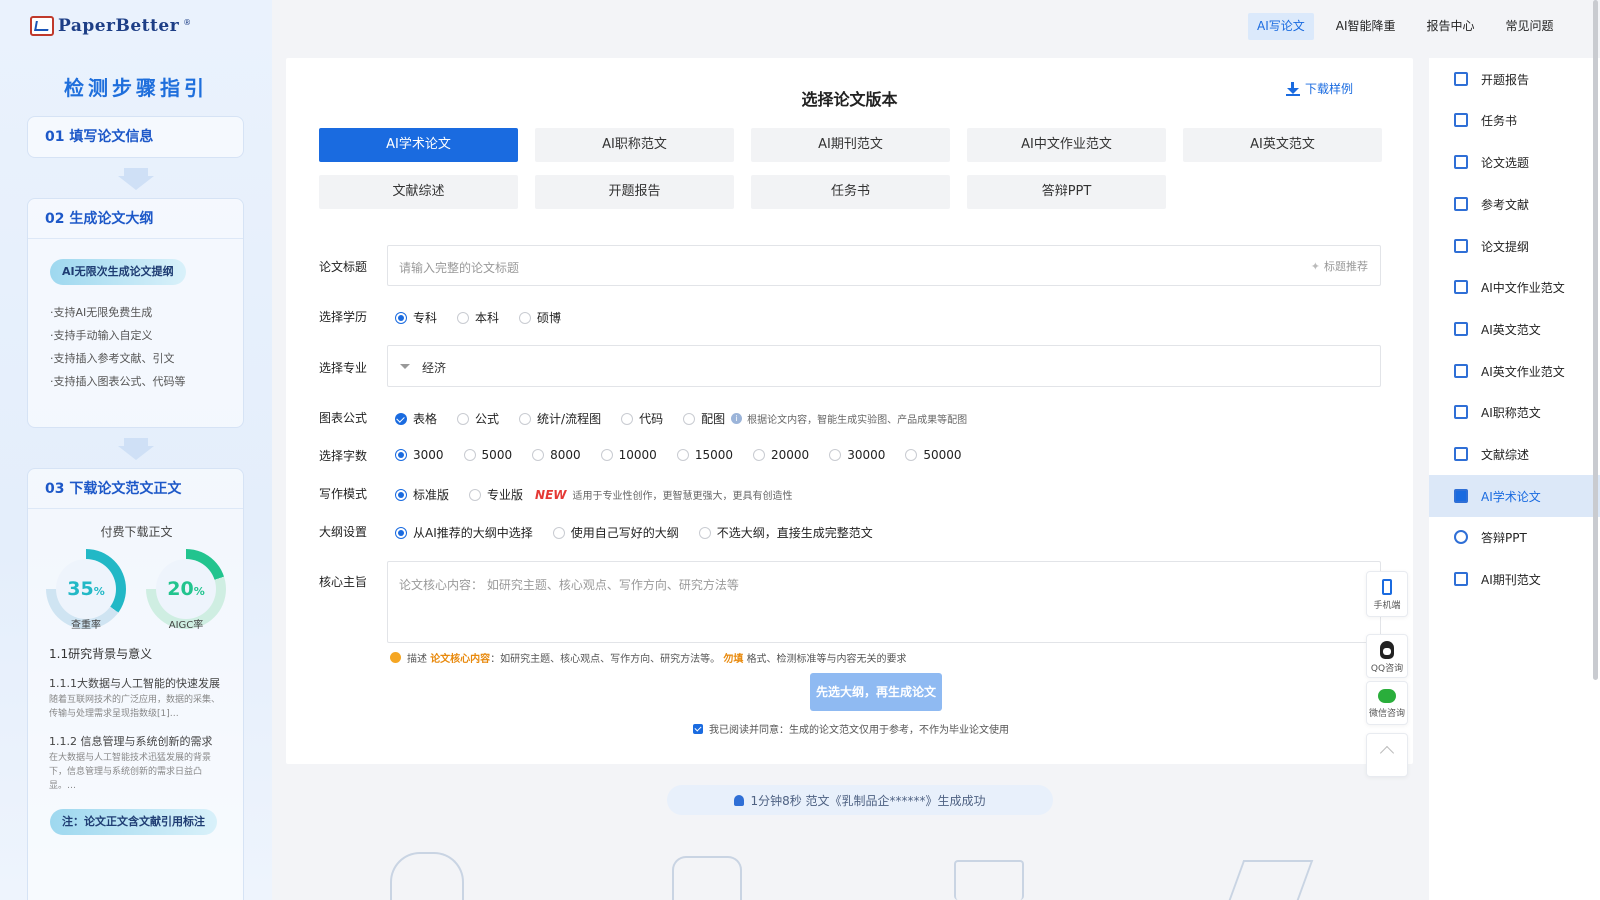 The height and width of the screenshot is (900, 1600). What do you see at coordinates (1514, 412) in the screenshot?
I see `sidebar-item-title-paper: AI职称范文` at bounding box center [1514, 412].